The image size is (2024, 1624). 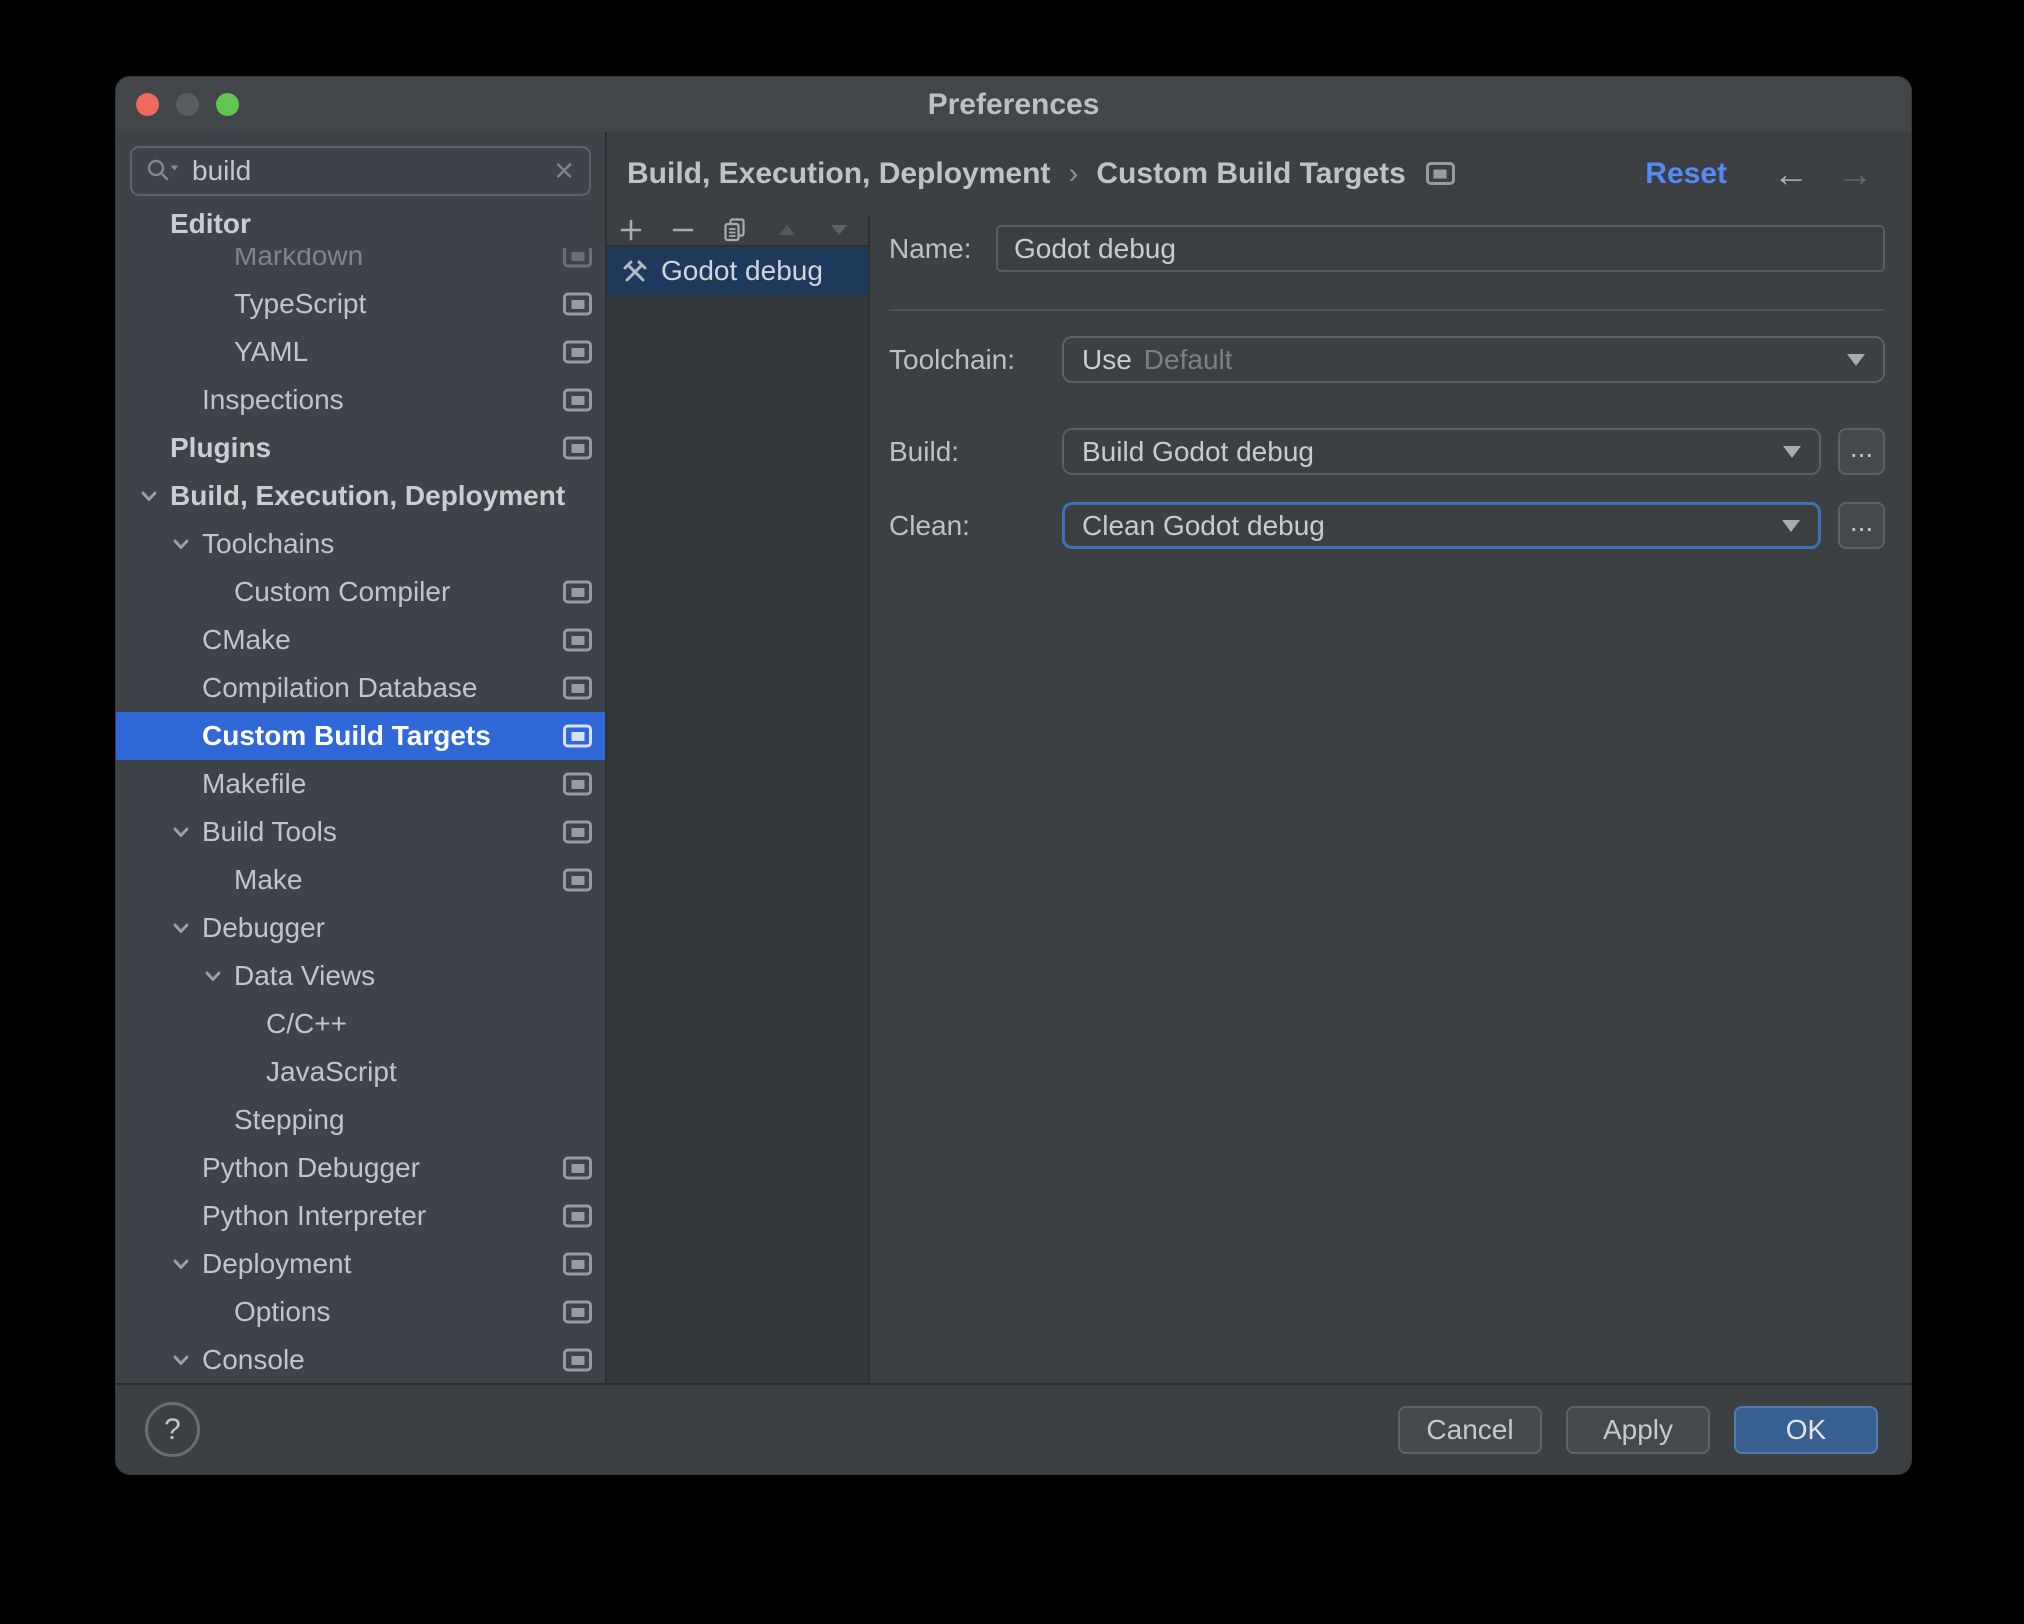 What do you see at coordinates (306, 1023) in the screenshot?
I see `tree-item-label: C/C++` at bounding box center [306, 1023].